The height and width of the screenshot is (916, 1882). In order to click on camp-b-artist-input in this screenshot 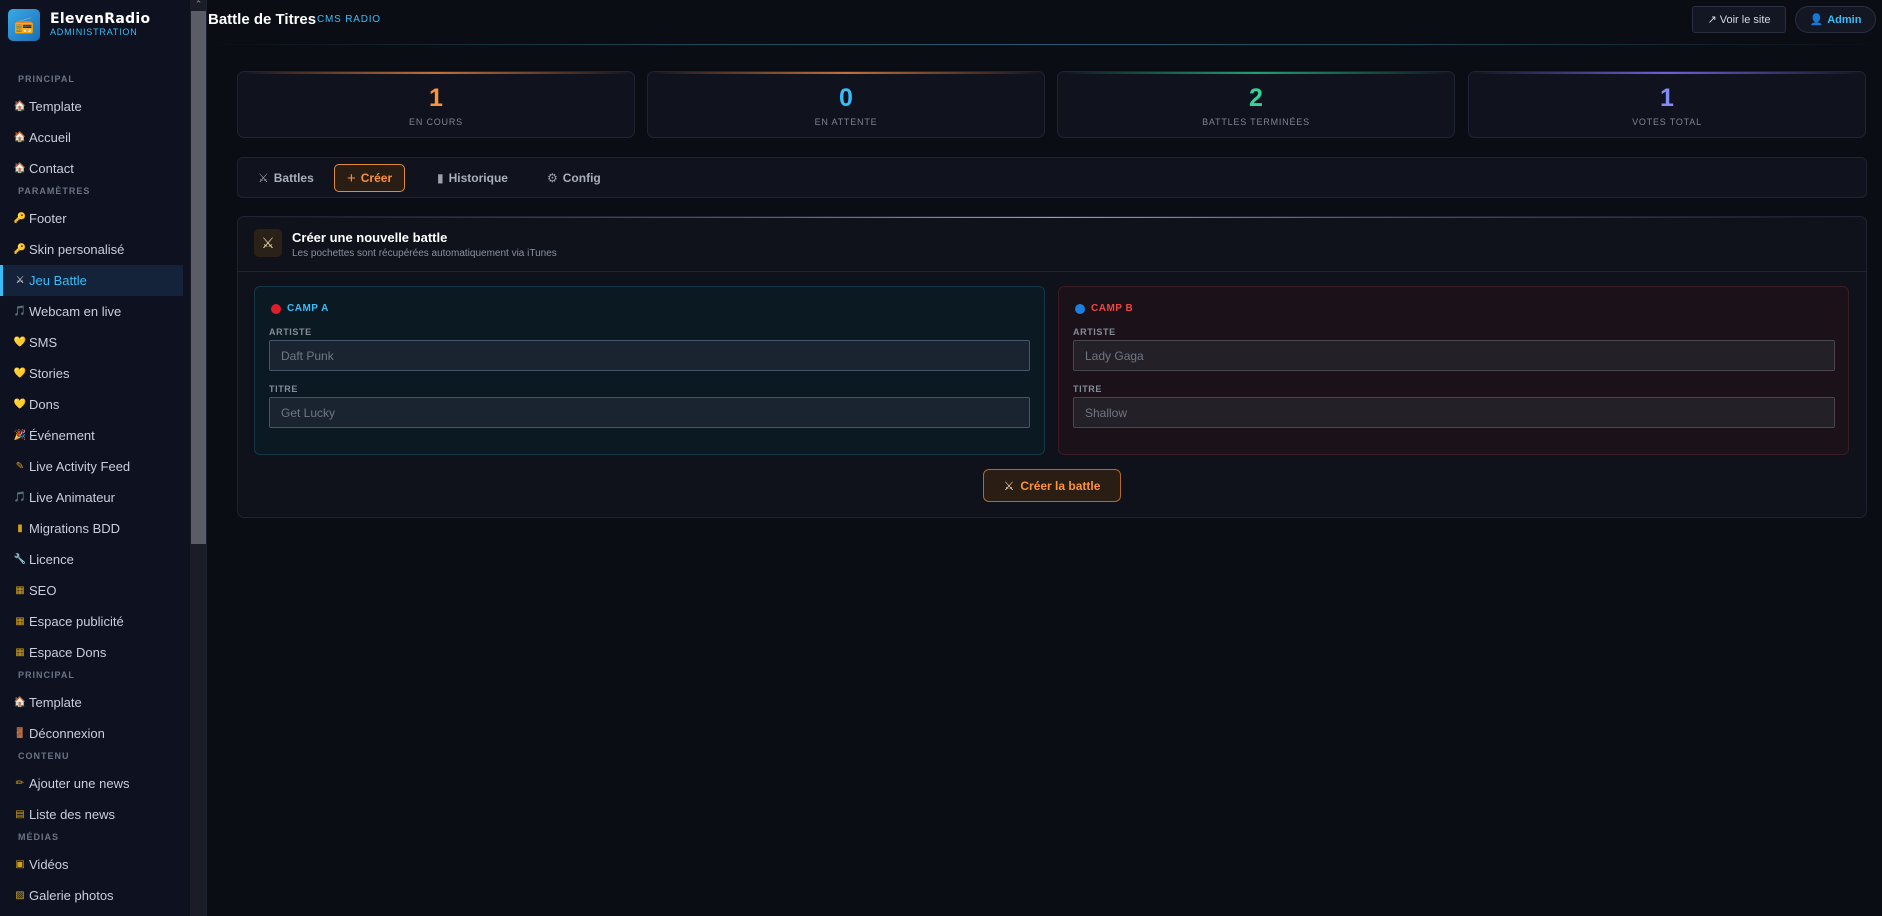, I will do `click(1454, 355)`.